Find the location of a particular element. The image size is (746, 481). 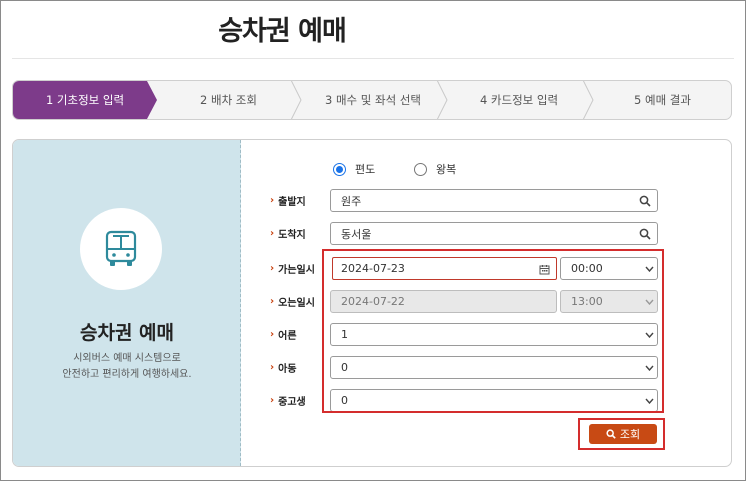

date-highlight-frame is located at coordinates (444, 268).